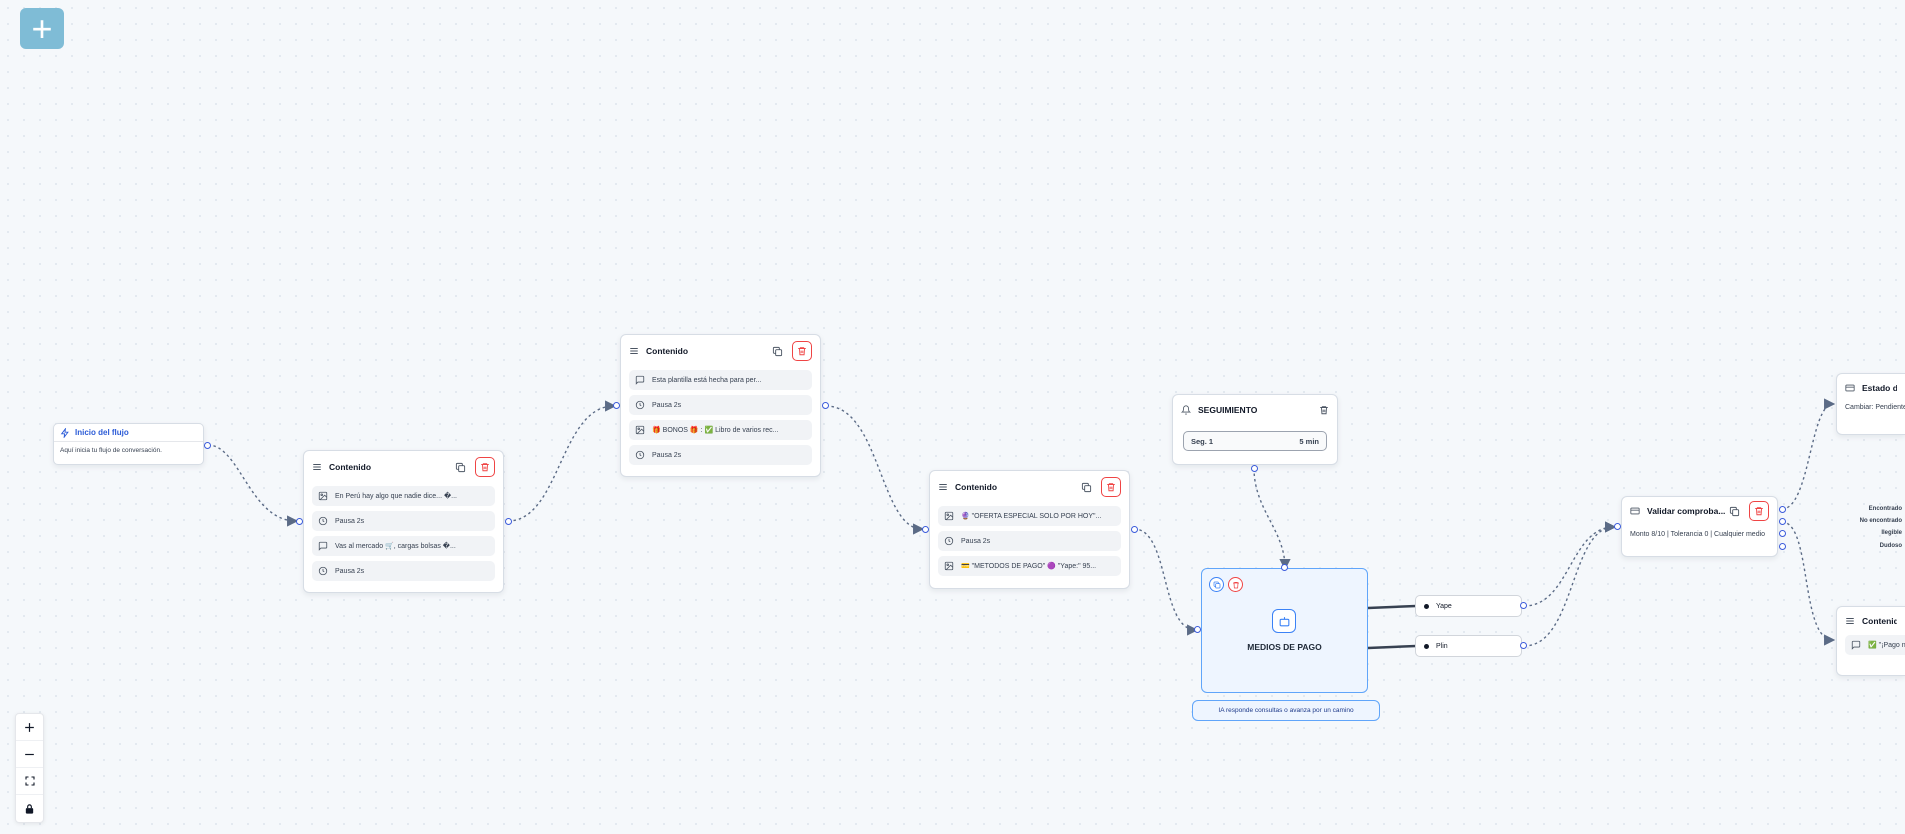 The image size is (1905, 834). I want to click on edge-plin-to-validate, so click(1570, 584).